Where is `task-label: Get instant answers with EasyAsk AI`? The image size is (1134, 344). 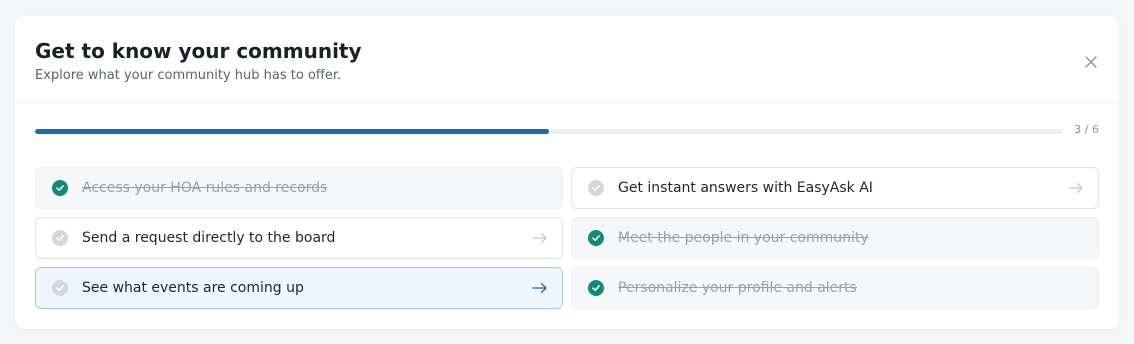 task-label: Get instant answers with EasyAsk AI is located at coordinates (745, 188).